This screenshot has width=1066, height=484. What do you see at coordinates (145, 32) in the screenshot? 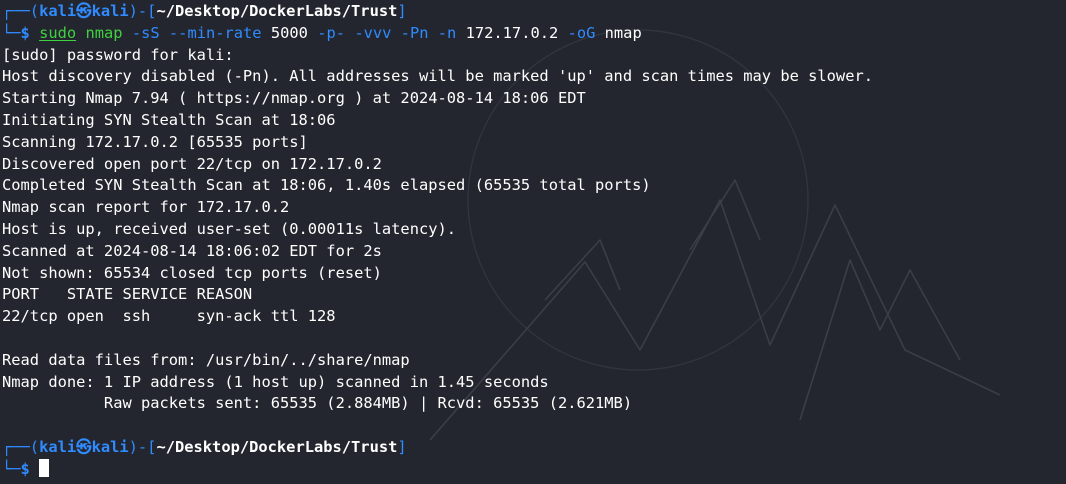
I see `command-arg: -sS` at bounding box center [145, 32].